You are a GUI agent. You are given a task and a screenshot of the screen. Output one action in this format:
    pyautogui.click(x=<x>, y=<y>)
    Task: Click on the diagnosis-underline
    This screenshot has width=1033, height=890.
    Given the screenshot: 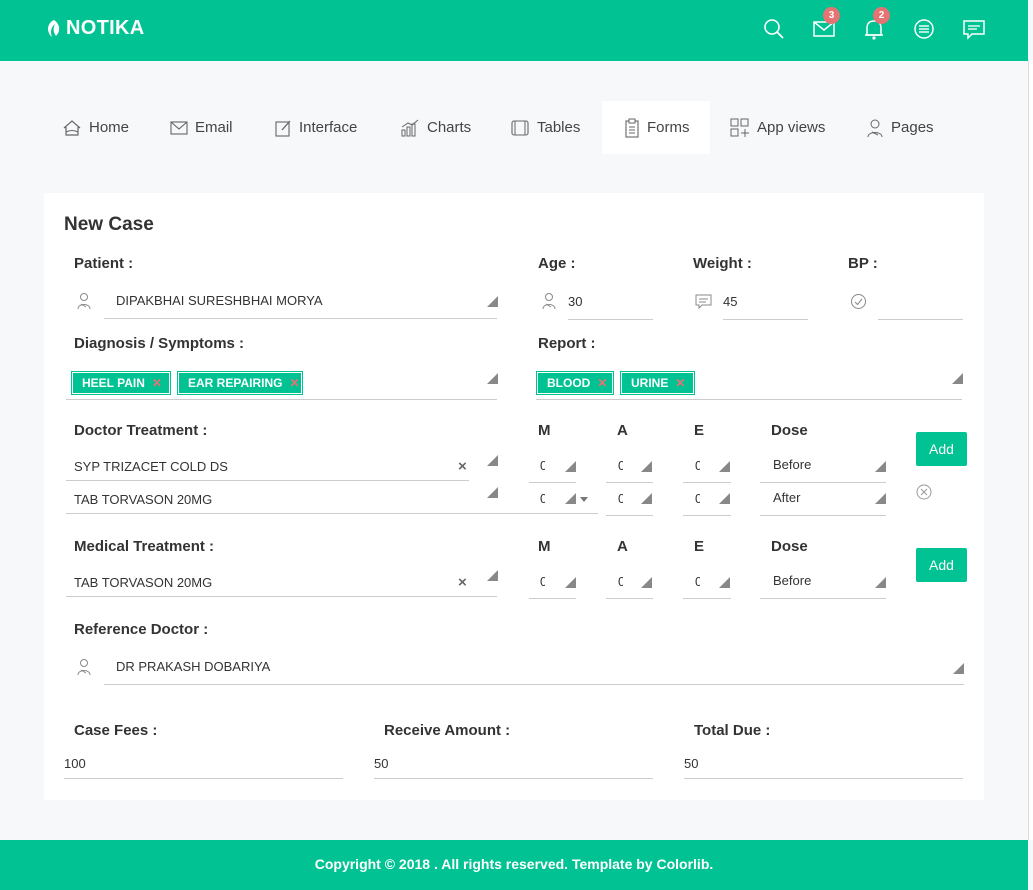 What is the action you would take?
    pyautogui.click(x=281, y=399)
    